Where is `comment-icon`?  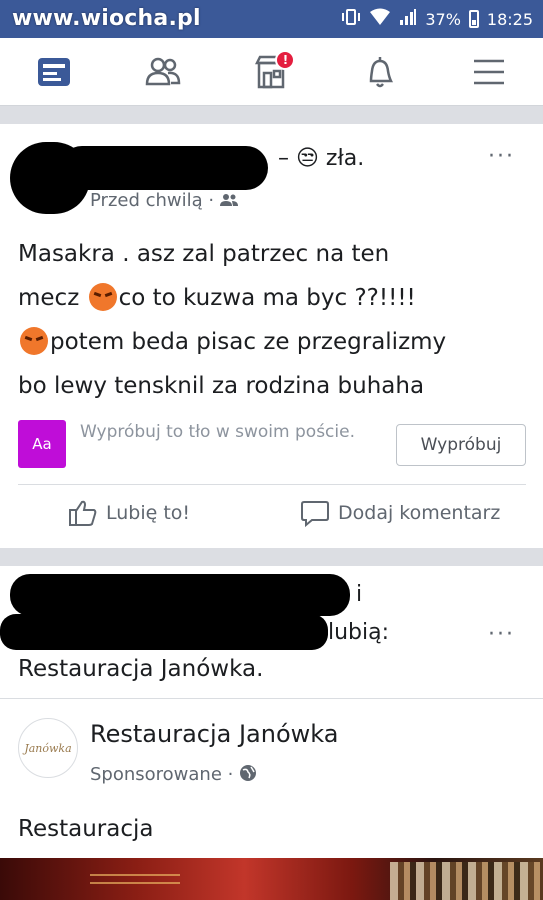
comment-icon is located at coordinates (315, 514).